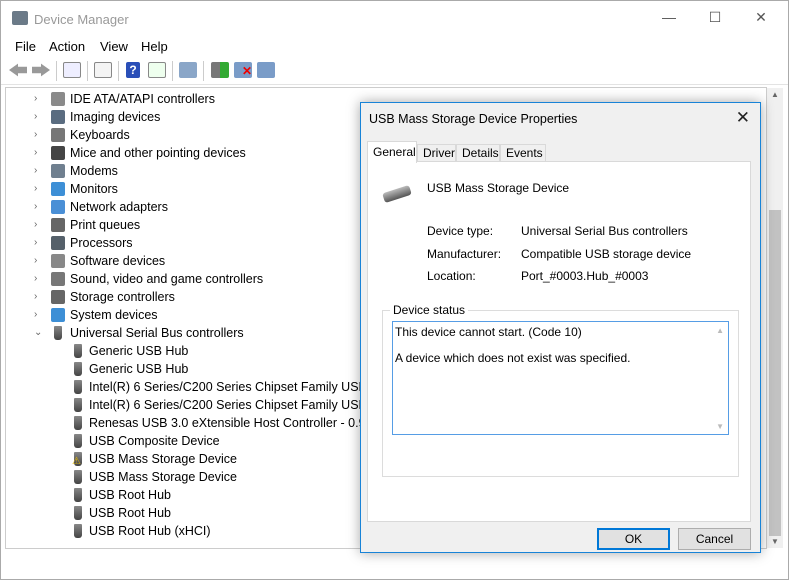 The image size is (789, 580). I want to click on tree-category-label: Network adapters, so click(119, 207).